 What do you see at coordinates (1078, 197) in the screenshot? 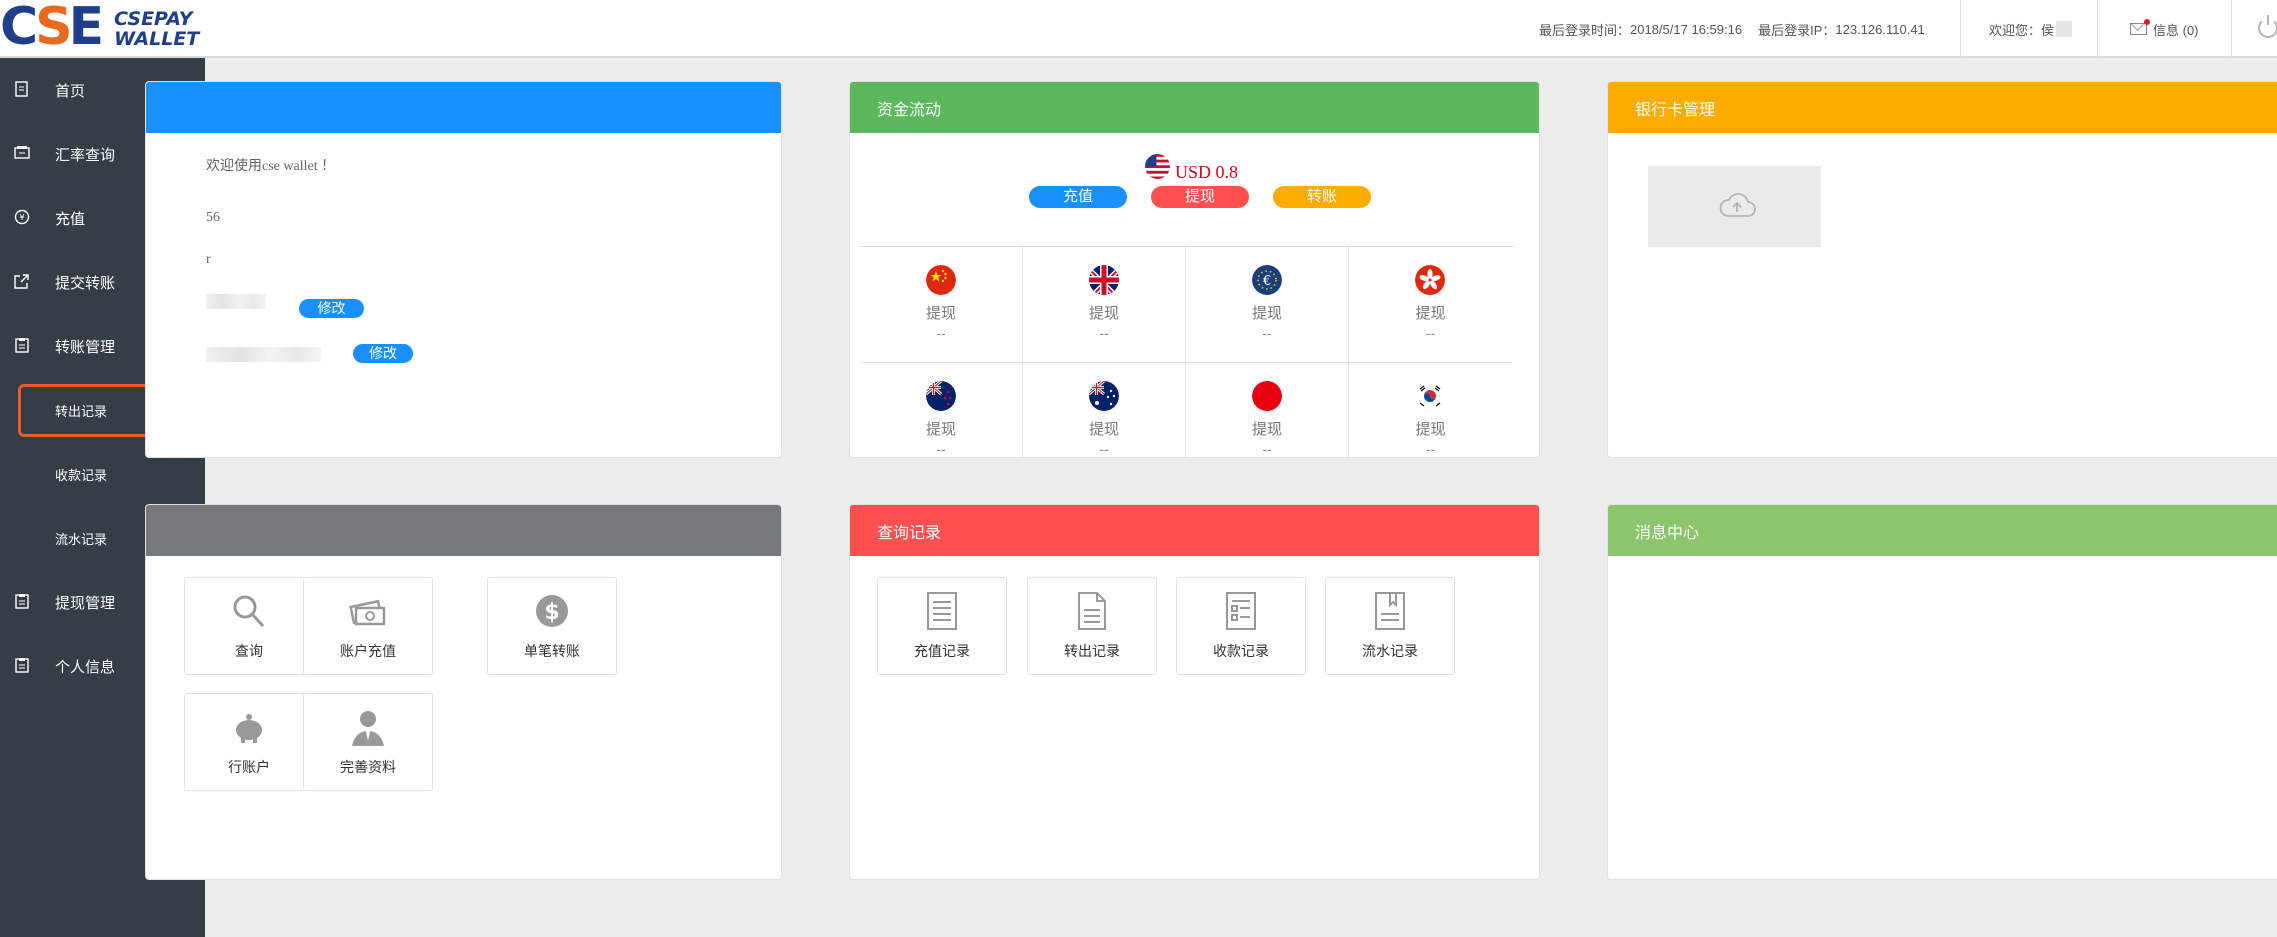
I see `deposit-button: 充值` at bounding box center [1078, 197].